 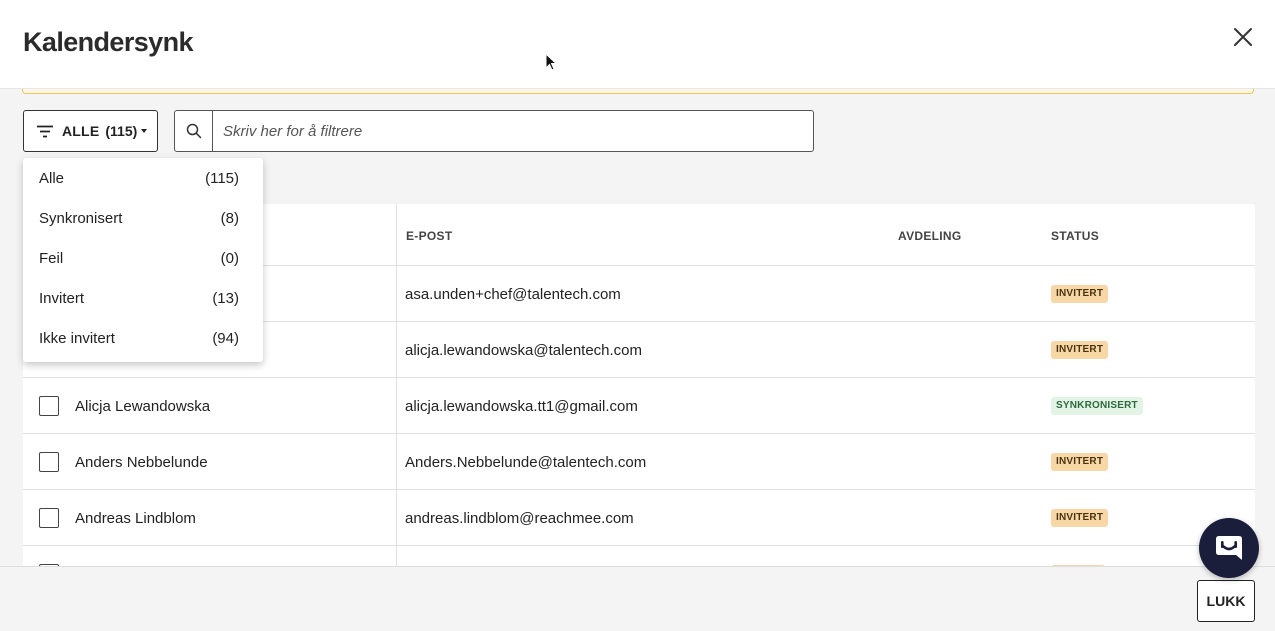 What do you see at coordinates (1097, 406) in the screenshot?
I see `status-badge: SYNKRONISERT` at bounding box center [1097, 406].